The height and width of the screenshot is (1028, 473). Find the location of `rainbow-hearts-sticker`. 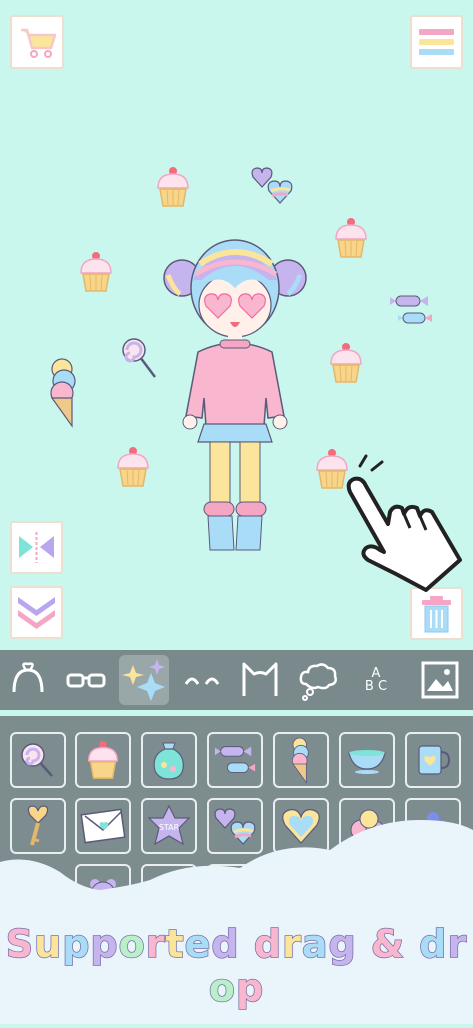

rainbow-hearts-sticker is located at coordinates (272, 185).